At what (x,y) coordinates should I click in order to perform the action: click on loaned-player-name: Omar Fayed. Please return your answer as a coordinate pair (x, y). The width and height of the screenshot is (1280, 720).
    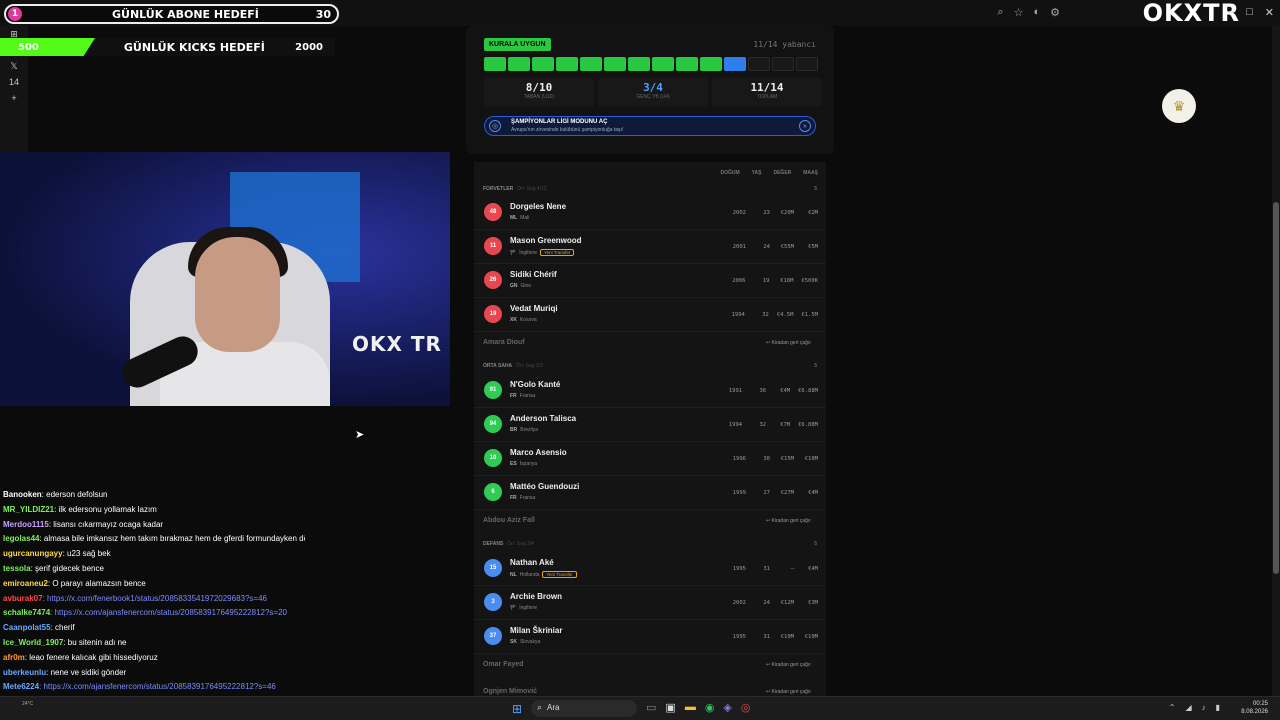
    Looking at the image, I should click on (503, 664).